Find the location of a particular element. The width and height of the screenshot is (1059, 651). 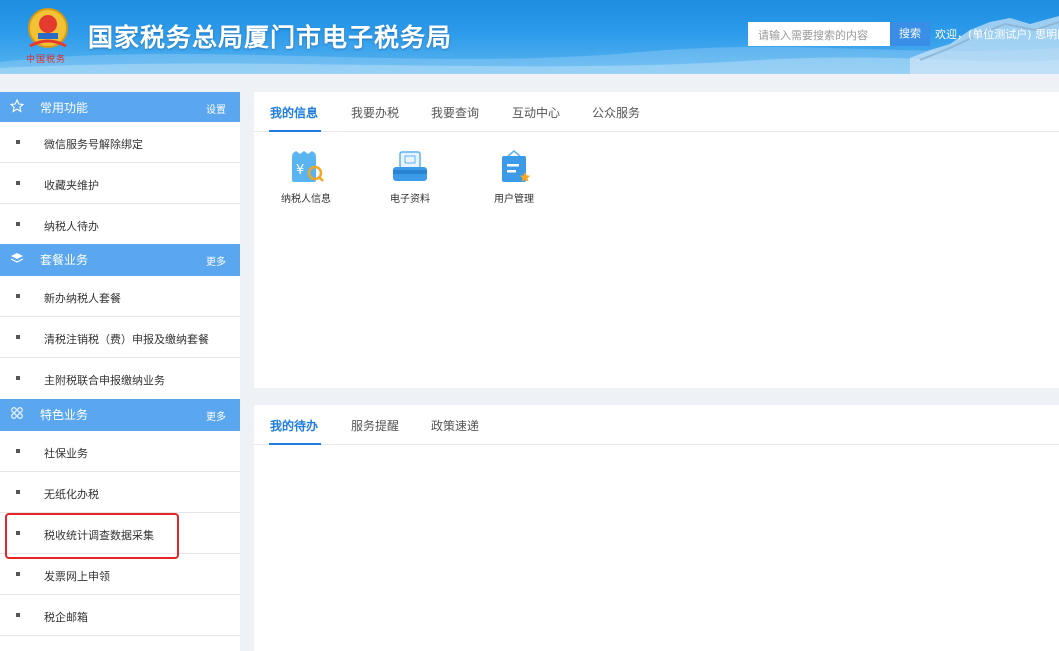

app-electronic-docs: 电子资料 is located at coordinates (410, 177).